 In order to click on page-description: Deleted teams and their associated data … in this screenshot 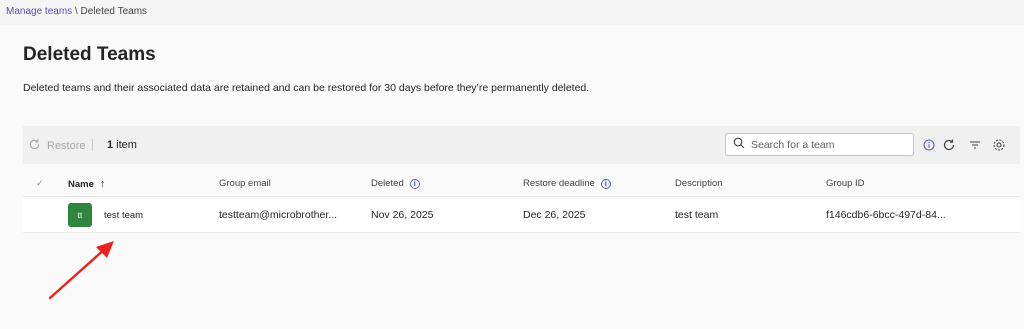, I will do `click(306, 88)`.